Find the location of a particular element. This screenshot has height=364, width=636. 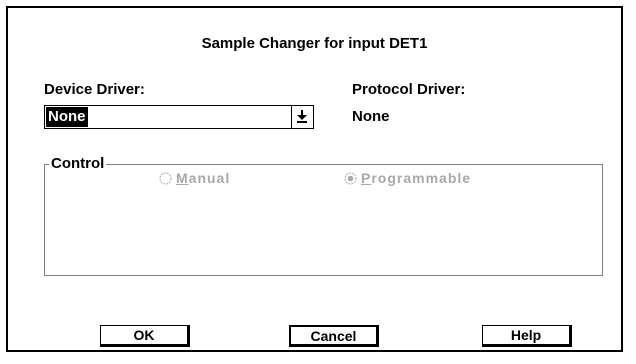

cancel-button: Cancel is located at coordinates (334, 336).